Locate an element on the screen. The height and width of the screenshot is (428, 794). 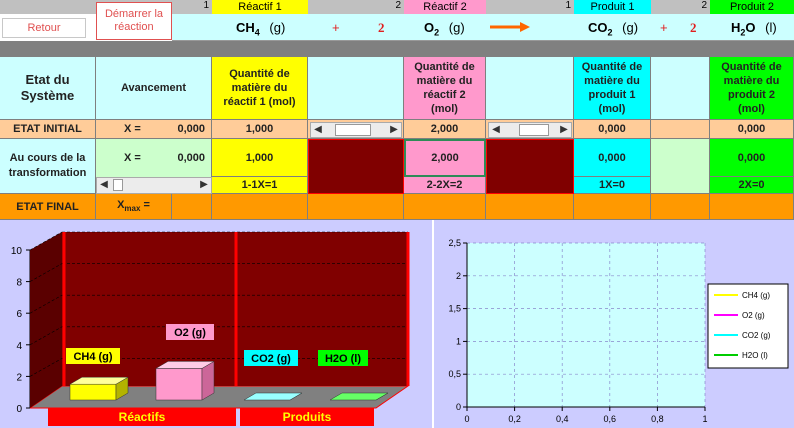
legend-label: CH4 (g) is located at coordinates (756, 295).